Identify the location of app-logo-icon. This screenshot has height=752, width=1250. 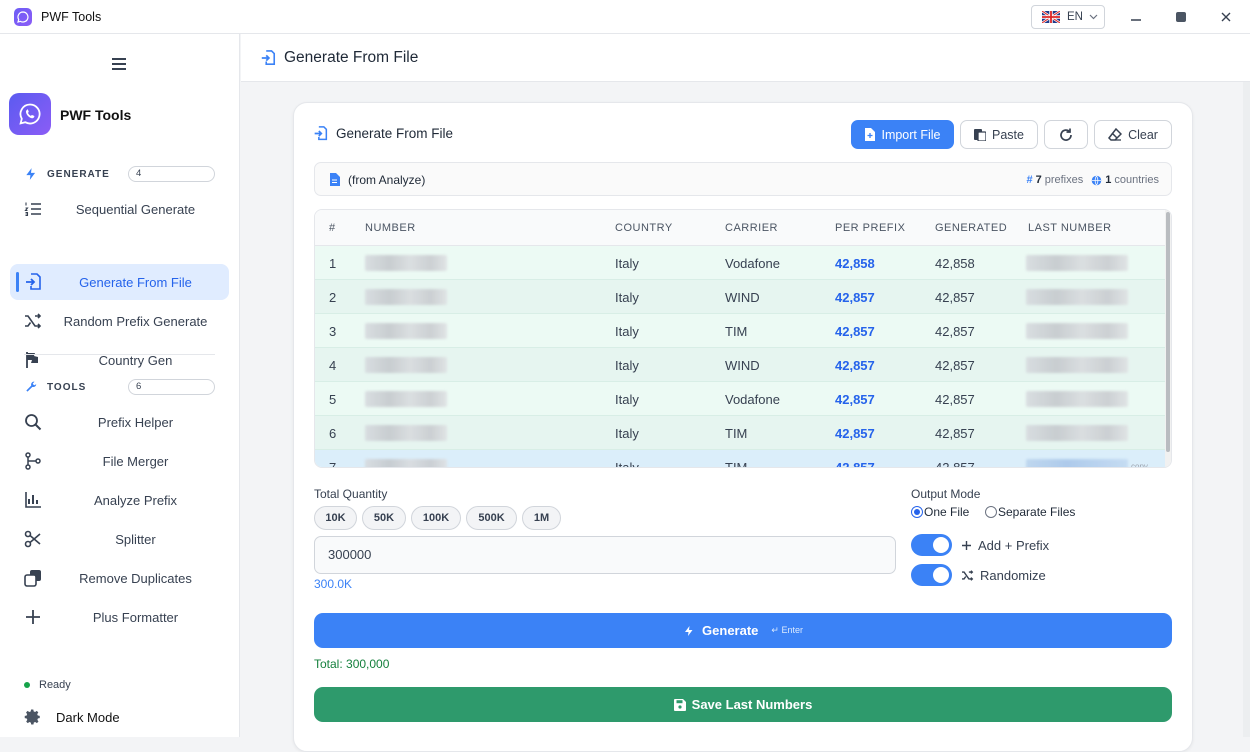
(23, 17).